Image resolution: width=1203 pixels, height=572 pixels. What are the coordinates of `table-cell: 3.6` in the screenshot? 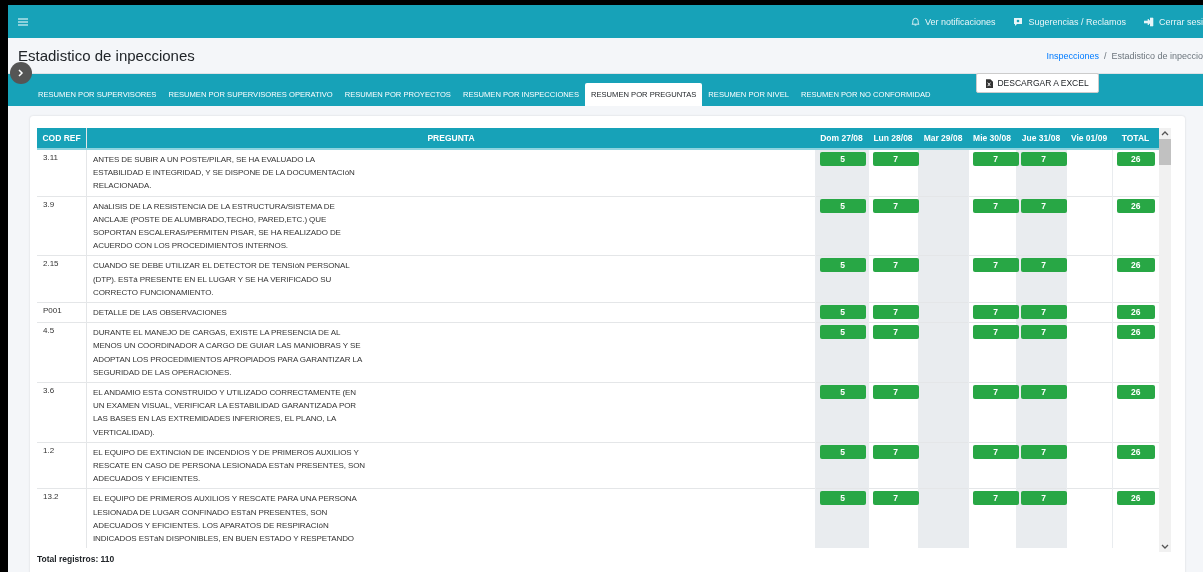 It's located at (62, 412).